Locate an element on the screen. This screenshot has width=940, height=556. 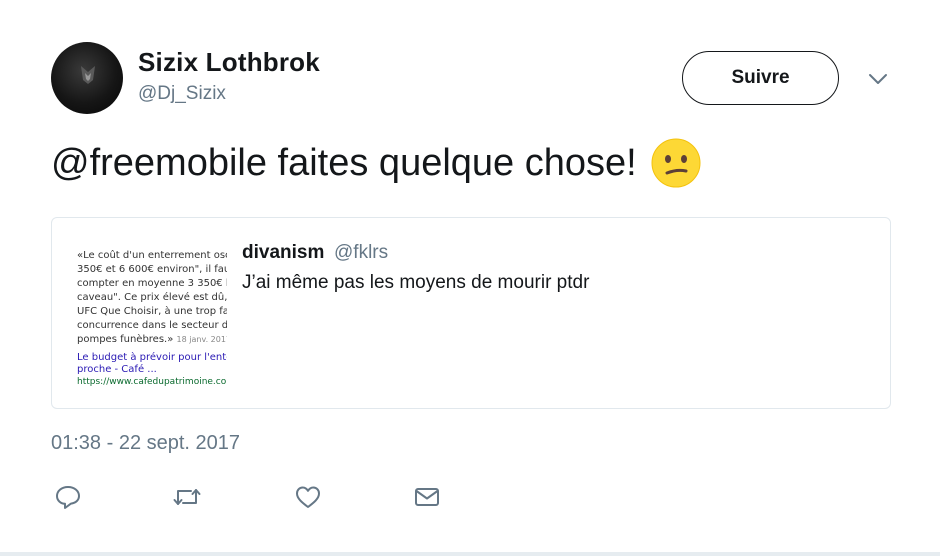
tweet-text-content: @freemobile faites quelque chose! is located at coordinates (344, 162).